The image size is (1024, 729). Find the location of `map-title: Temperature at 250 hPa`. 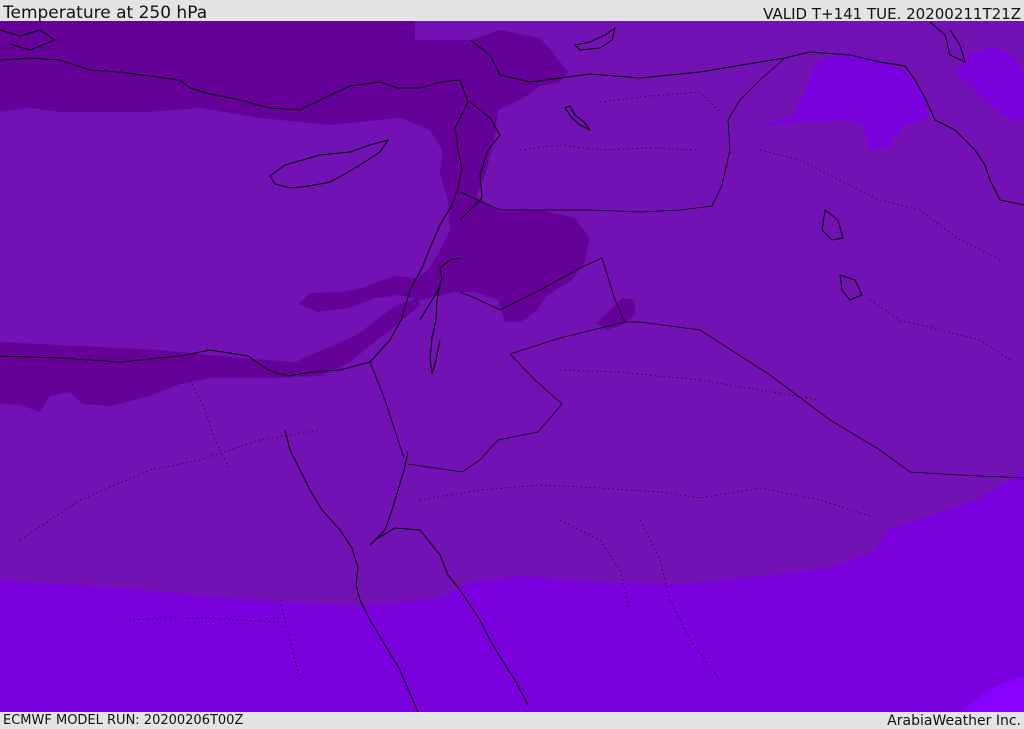

map-title: Temperature at 250 hPa is located at coordinates (105, 13).